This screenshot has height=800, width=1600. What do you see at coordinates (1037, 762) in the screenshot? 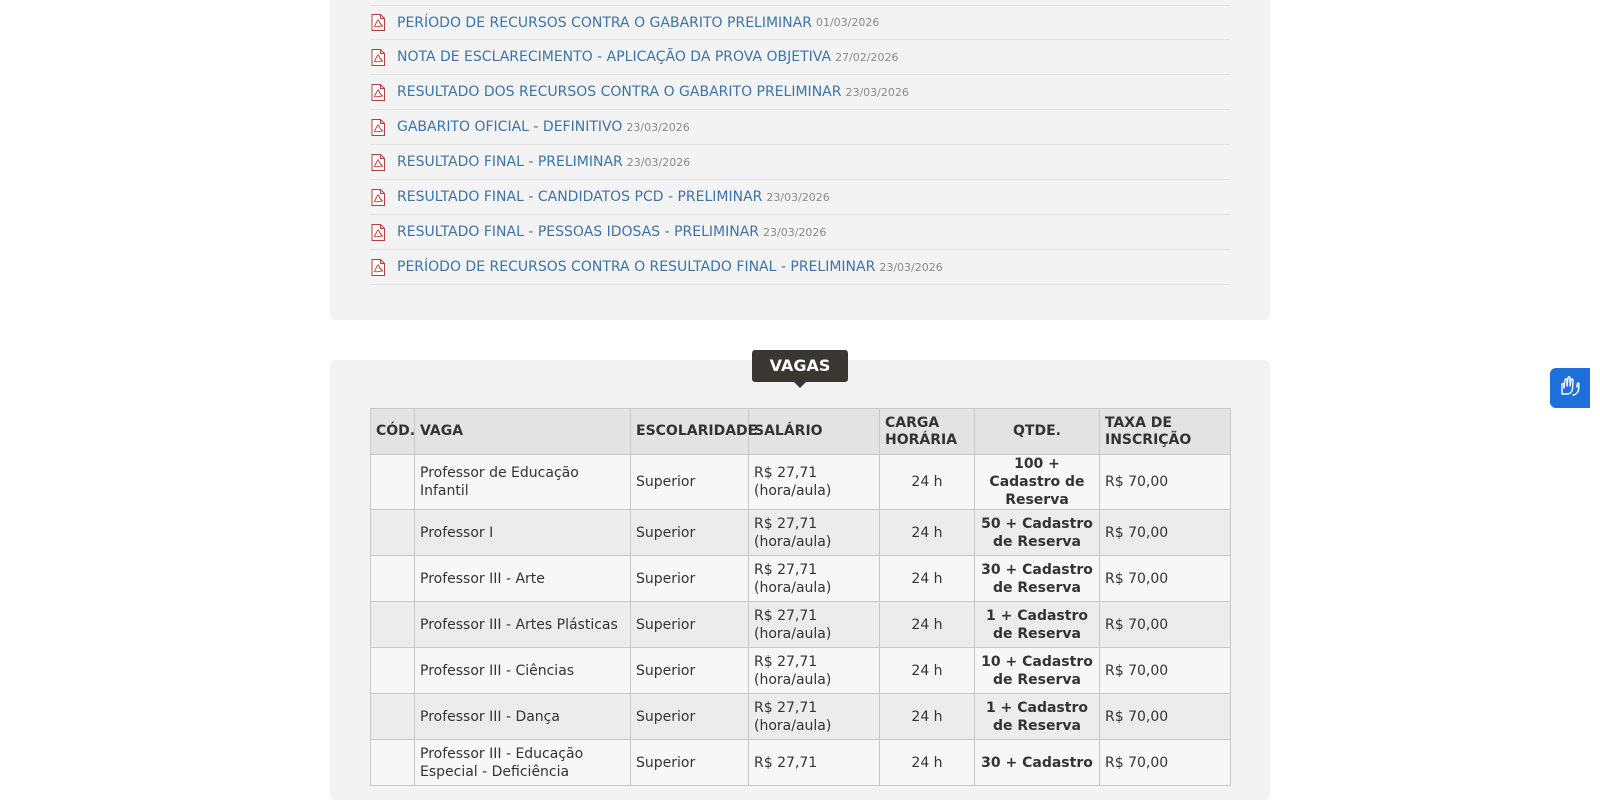
I see `cell-qtde: 30 + Cadastro` at bounding box center [1037, 762].